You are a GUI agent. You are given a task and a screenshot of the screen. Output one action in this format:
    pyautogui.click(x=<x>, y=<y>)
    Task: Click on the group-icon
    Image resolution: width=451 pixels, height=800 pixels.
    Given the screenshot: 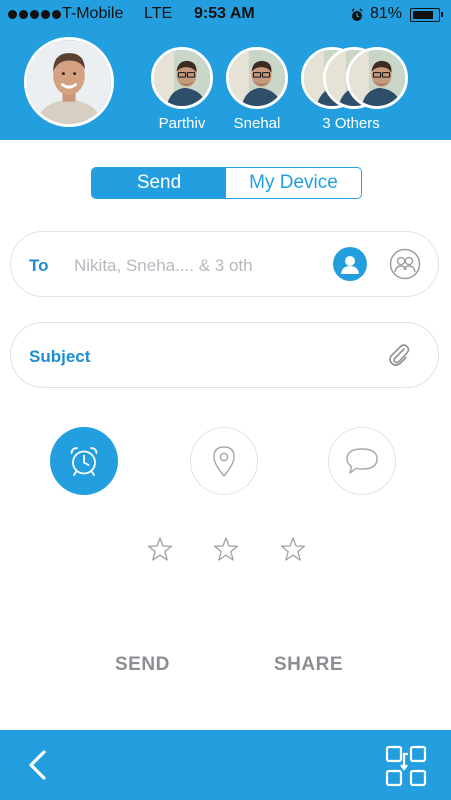 What is the action you would take?
    pyautogui.click(x=405, y=264)
    